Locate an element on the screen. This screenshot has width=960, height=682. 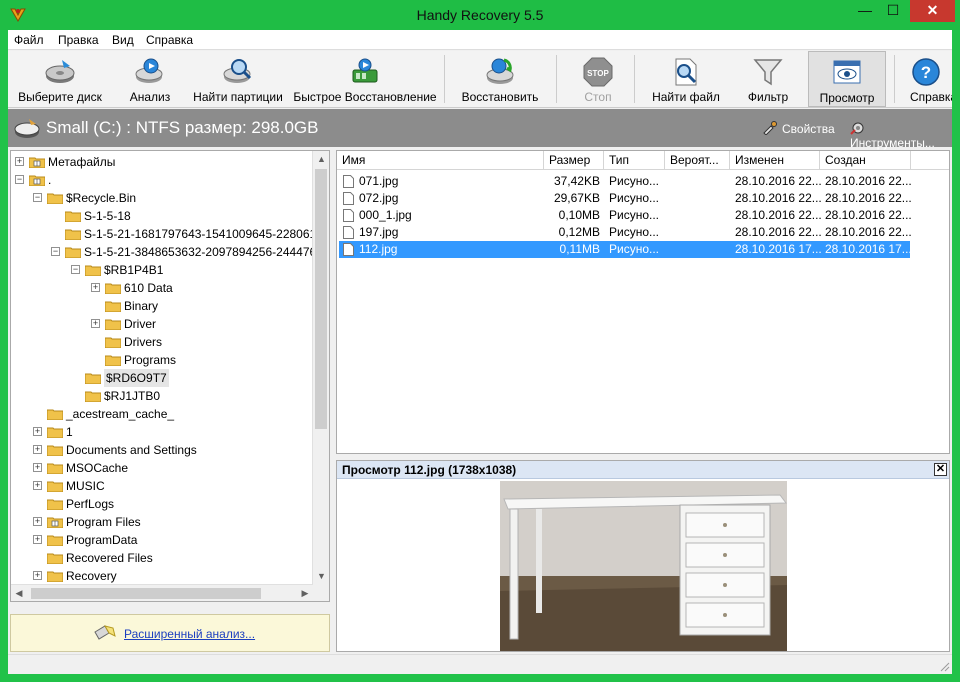
scroll-right-icon: ▶ is located at coordinates (305, 593).